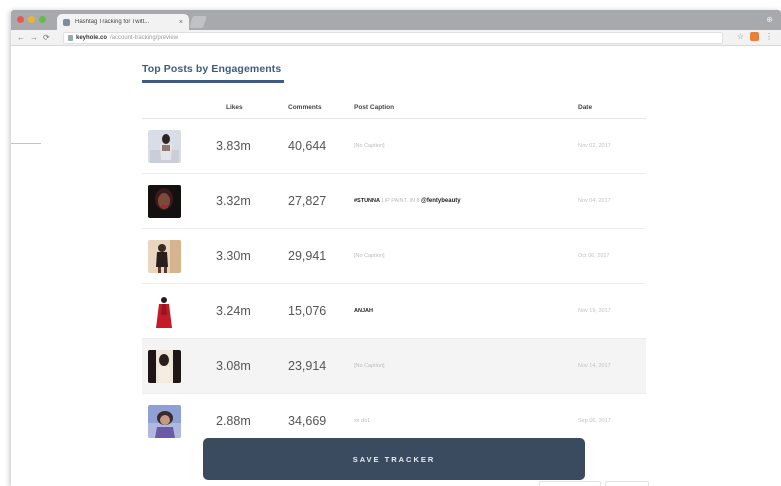  Describe the element at coordinates (42, 19) in the screenshot. I see `maximize-window-button` at that location.